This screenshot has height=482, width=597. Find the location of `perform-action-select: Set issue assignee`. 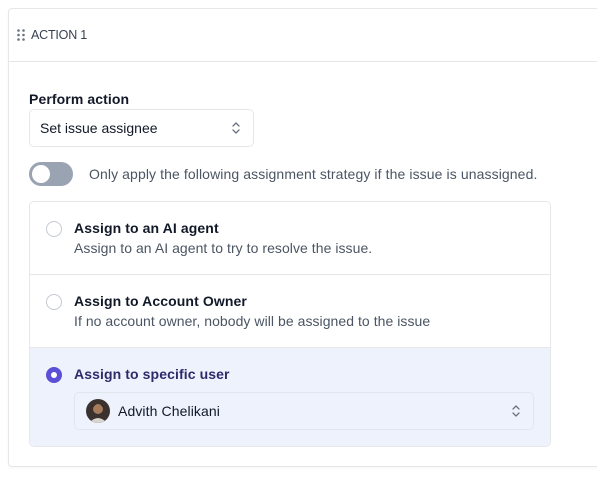

perform-action-select: Set issue assignee is located at coordinates (141, 128).